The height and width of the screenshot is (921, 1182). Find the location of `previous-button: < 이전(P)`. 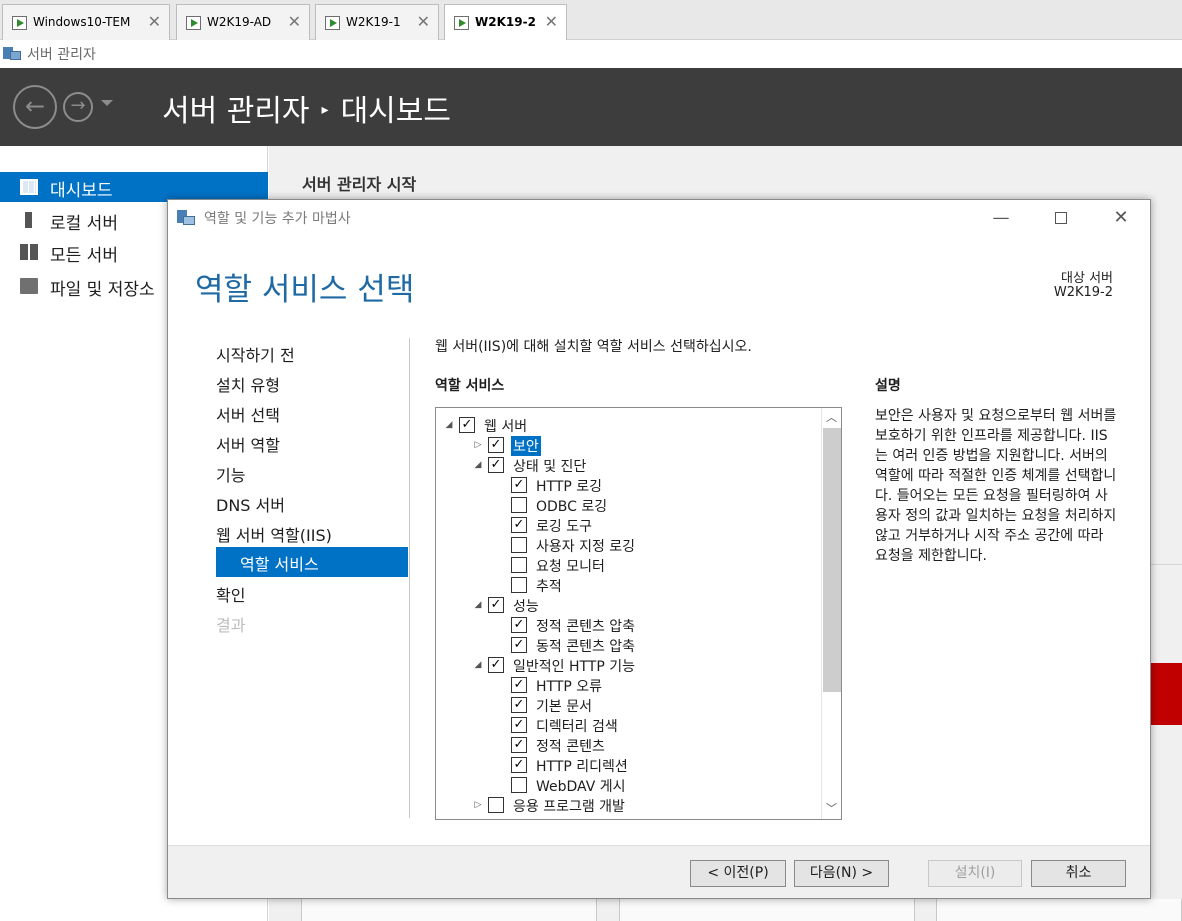

previous-button: < 이전(P) is located at coordinates (738, 873).